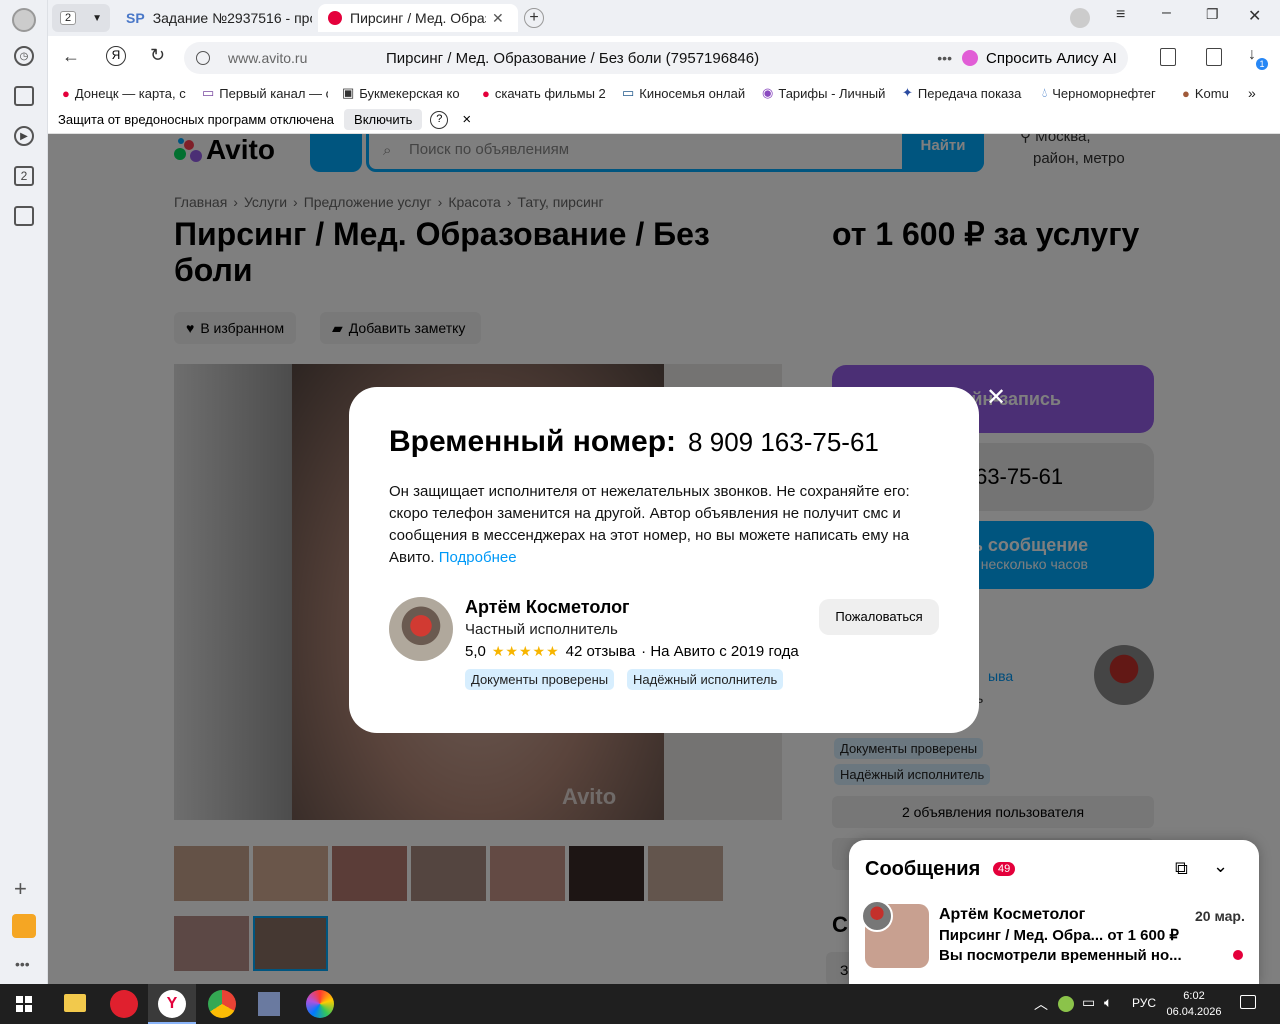  Describe the element at coordinates (1214, 57) in the screenshot. I see `translate-icon` at that location.